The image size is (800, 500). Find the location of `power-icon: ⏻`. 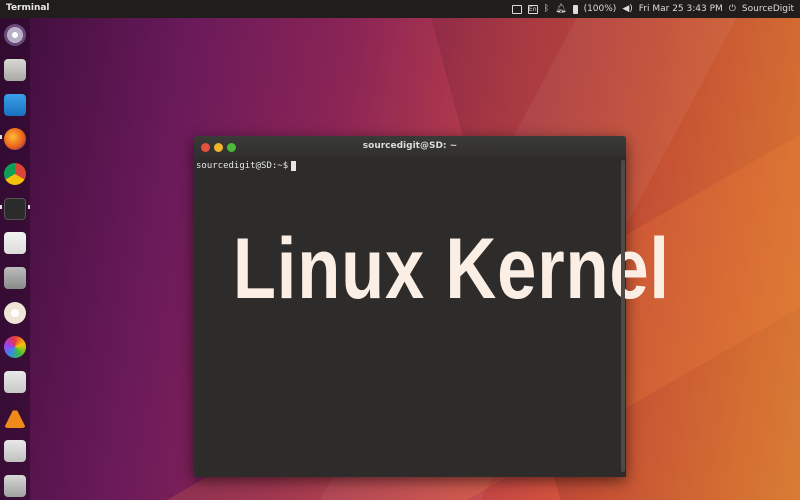

power-icon: ⏻ is located at coordinates (732, 9).